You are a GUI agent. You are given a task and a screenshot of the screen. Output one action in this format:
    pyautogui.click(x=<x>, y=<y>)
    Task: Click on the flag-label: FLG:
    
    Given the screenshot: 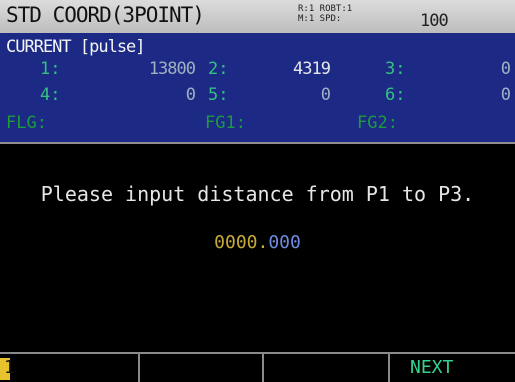 What is the action you would take?
    pyautogui.click(x=26, y=123)
    